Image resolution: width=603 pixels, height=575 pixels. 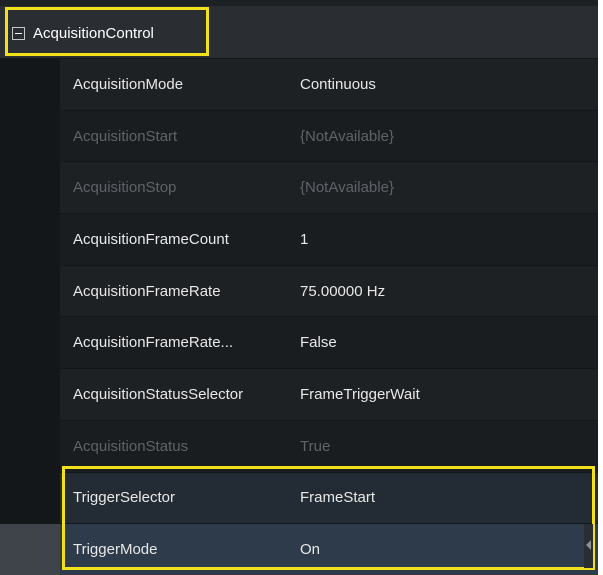 I want to click on feature-value: Continuous, so click(x=447, y=84).